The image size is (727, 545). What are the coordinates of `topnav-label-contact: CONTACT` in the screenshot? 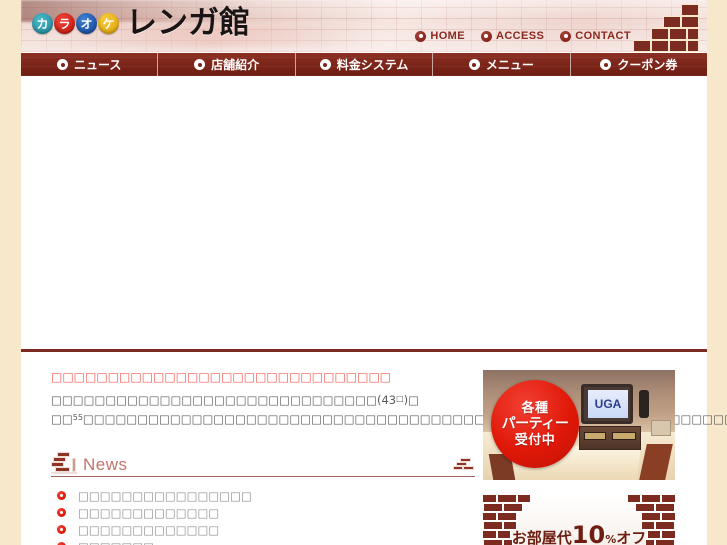 It's located at (603, 36).